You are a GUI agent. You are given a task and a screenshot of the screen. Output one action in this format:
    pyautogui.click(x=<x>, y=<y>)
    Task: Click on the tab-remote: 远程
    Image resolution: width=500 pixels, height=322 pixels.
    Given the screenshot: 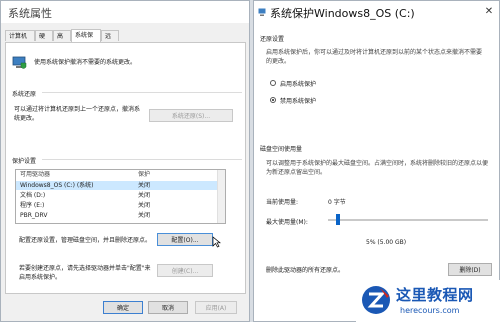 What is the action you would take?
    pyautogui.click(x=110, y=40)
    